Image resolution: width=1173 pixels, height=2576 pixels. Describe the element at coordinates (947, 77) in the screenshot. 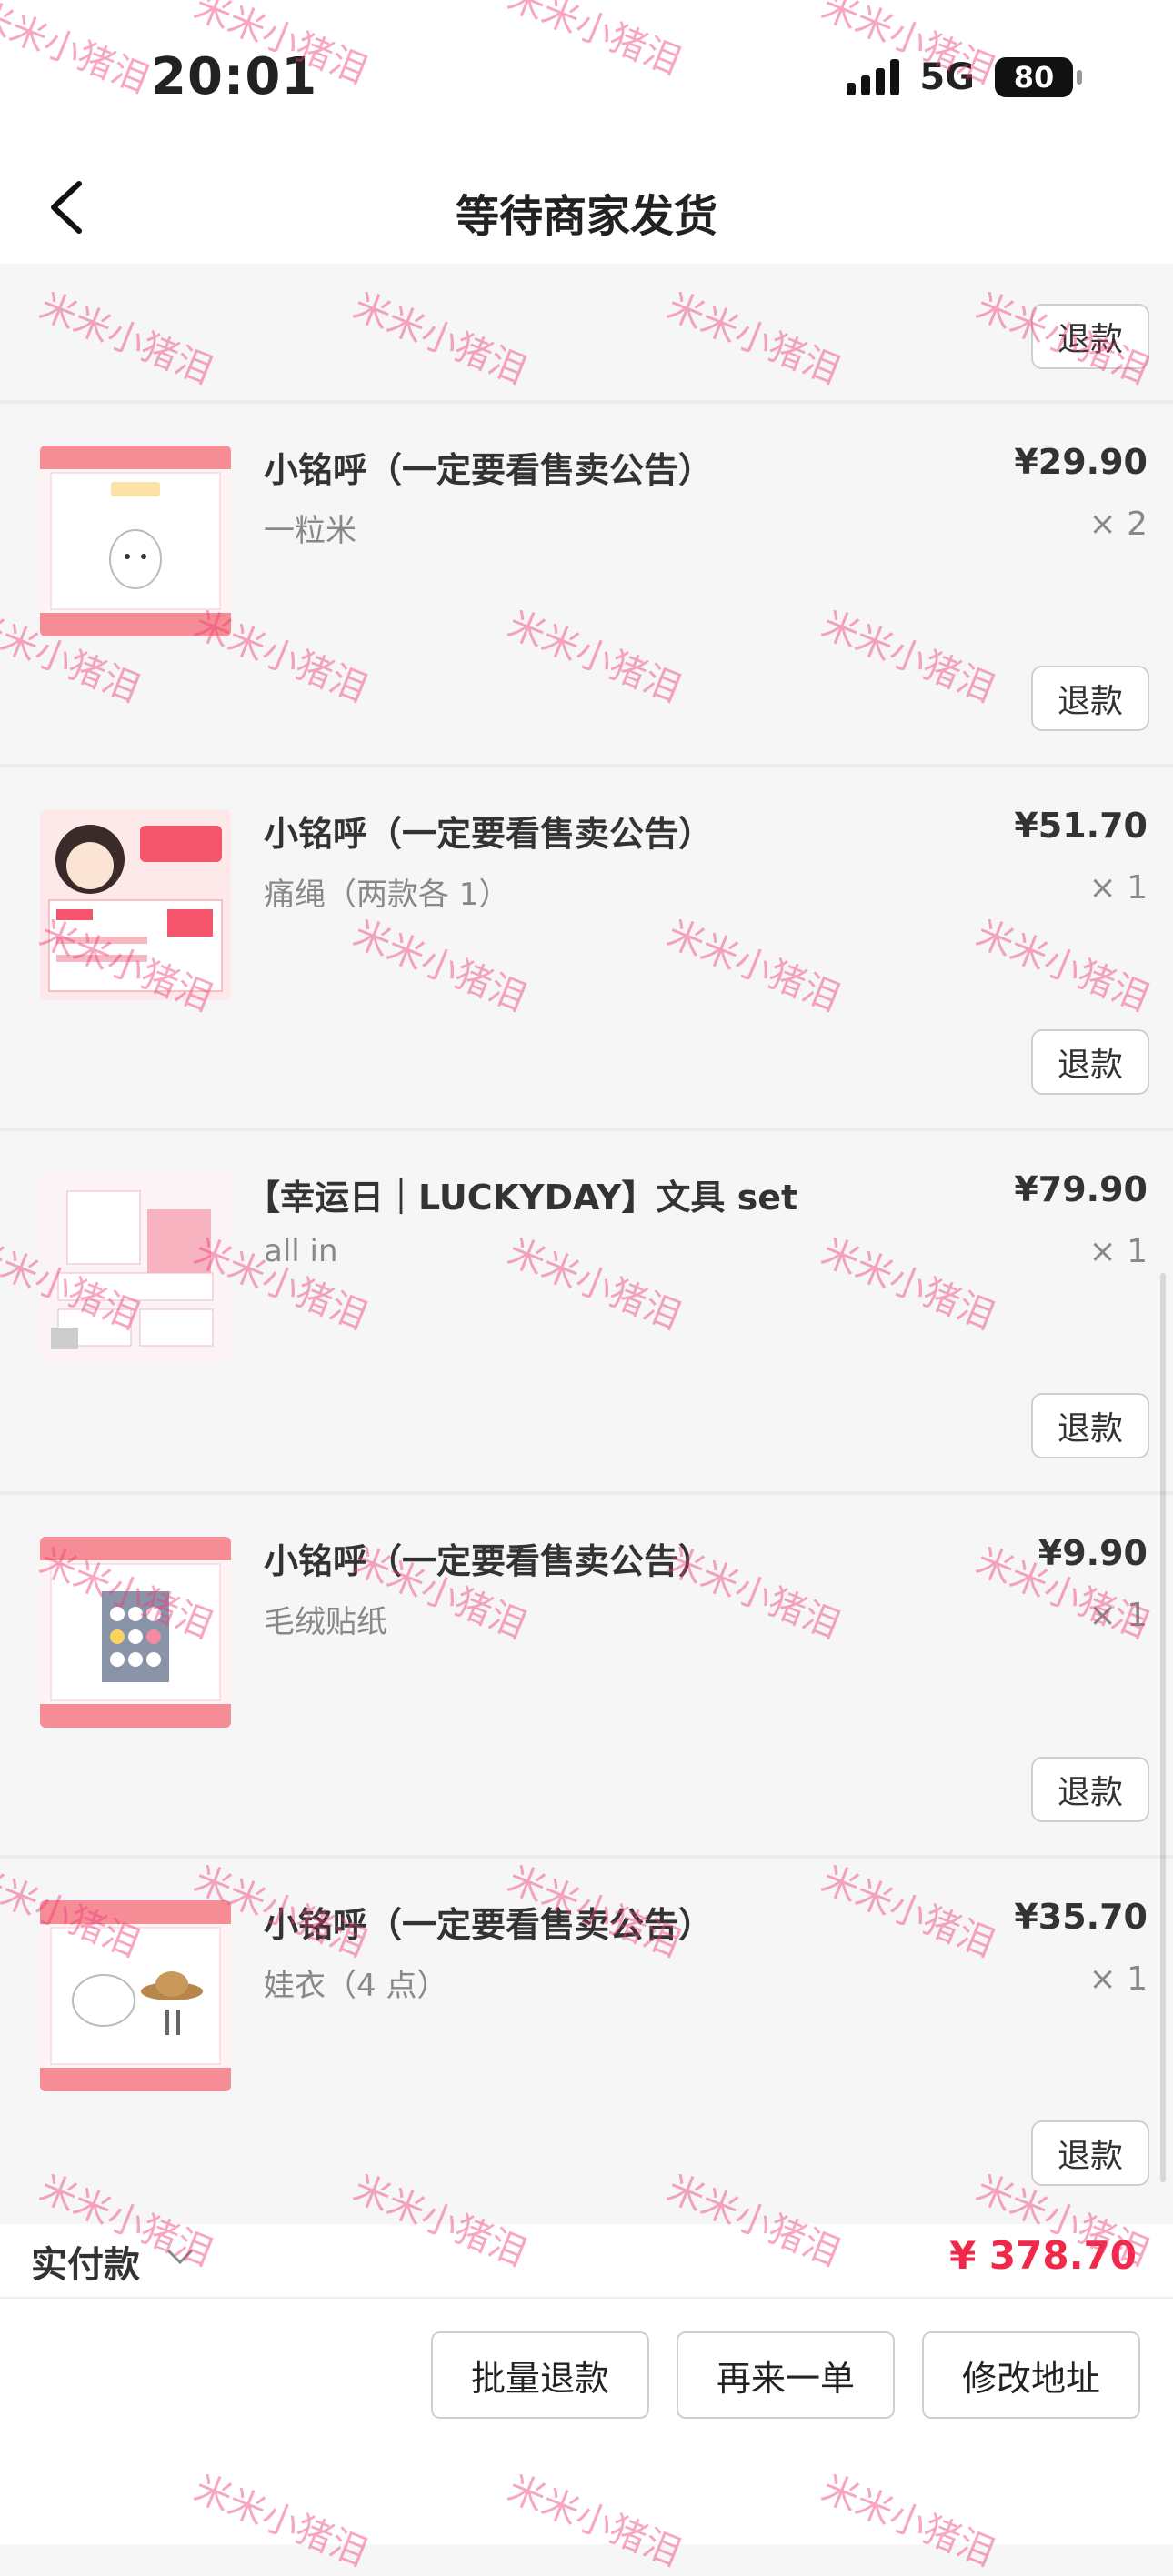

I see `network-type: 5G` at that location.